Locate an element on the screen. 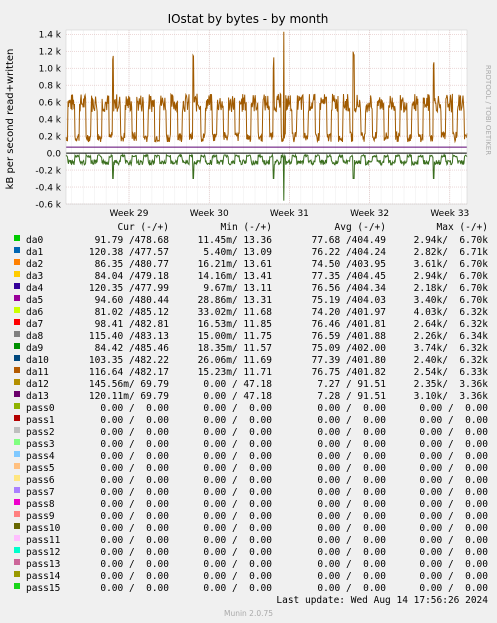 This screenshot has width=497, height=623. y-tick-label: 0.8 k is located at coordinates (50, 87).